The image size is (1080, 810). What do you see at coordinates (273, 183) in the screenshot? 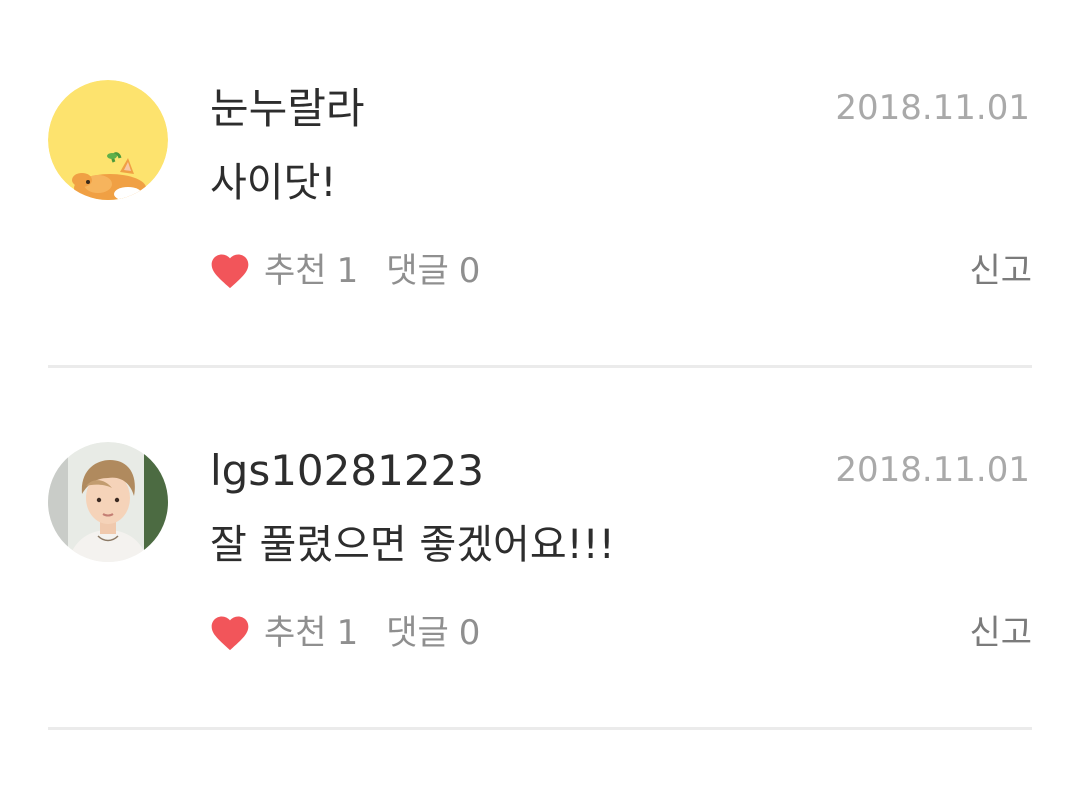
I see `comment-text: 사이닷!` at bounding box center [273, 183].